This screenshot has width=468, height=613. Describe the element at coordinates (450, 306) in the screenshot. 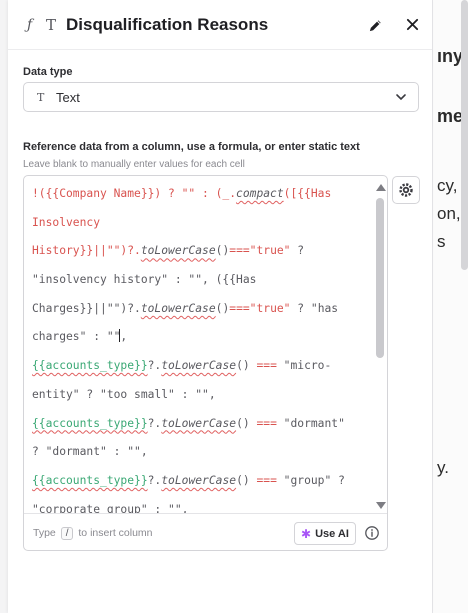

I see `background-page: ıny me cy, on, s y.` at that location.